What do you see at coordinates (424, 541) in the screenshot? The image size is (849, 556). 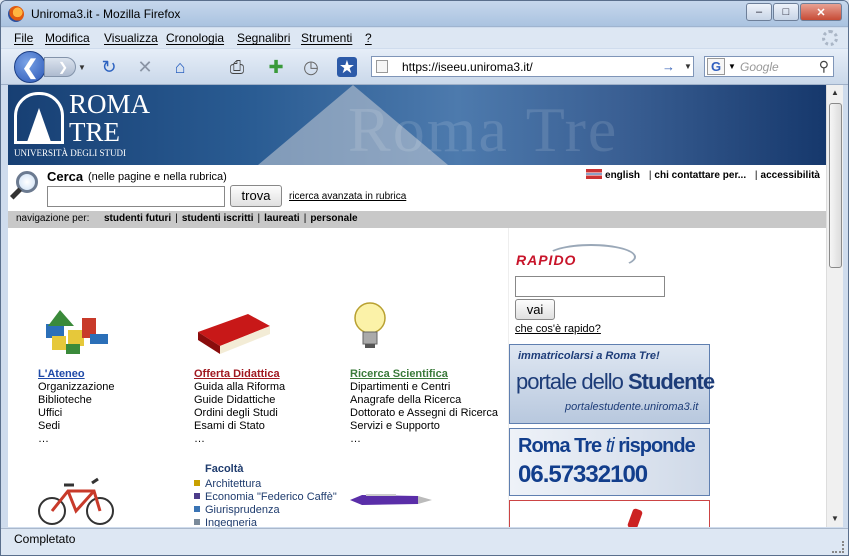 I see `status-bar: Completato` at bounding box center [424, 541].